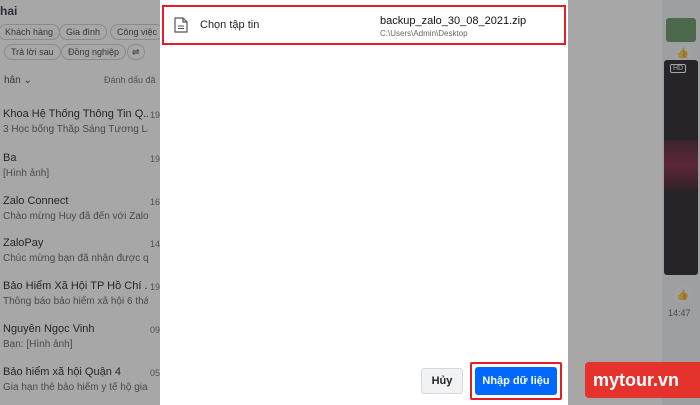 The image size is (700, 405). Describe the element at coordinates (136, 52) in the screenshot. I see `filter-settings-icon: ⇌` at that location.